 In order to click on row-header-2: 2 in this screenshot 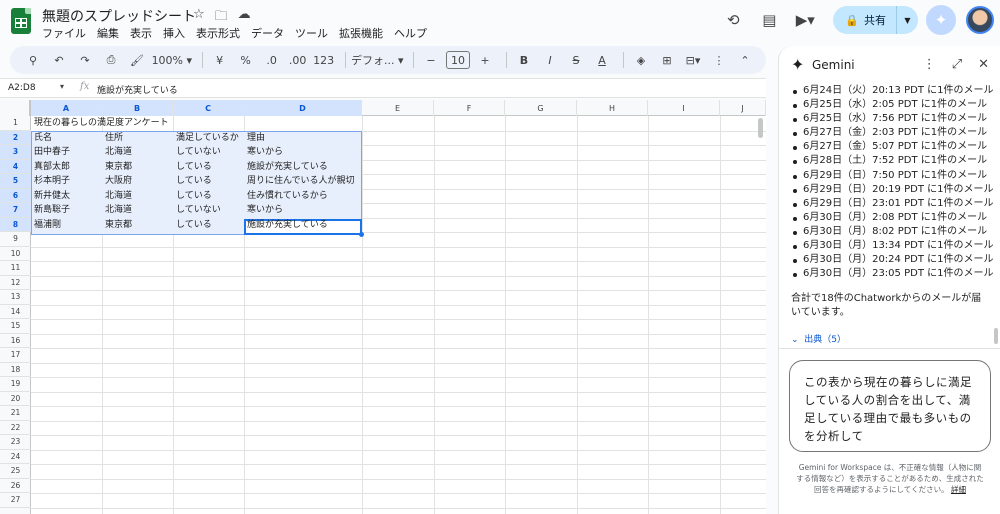, I will do `click(15, 137)`.